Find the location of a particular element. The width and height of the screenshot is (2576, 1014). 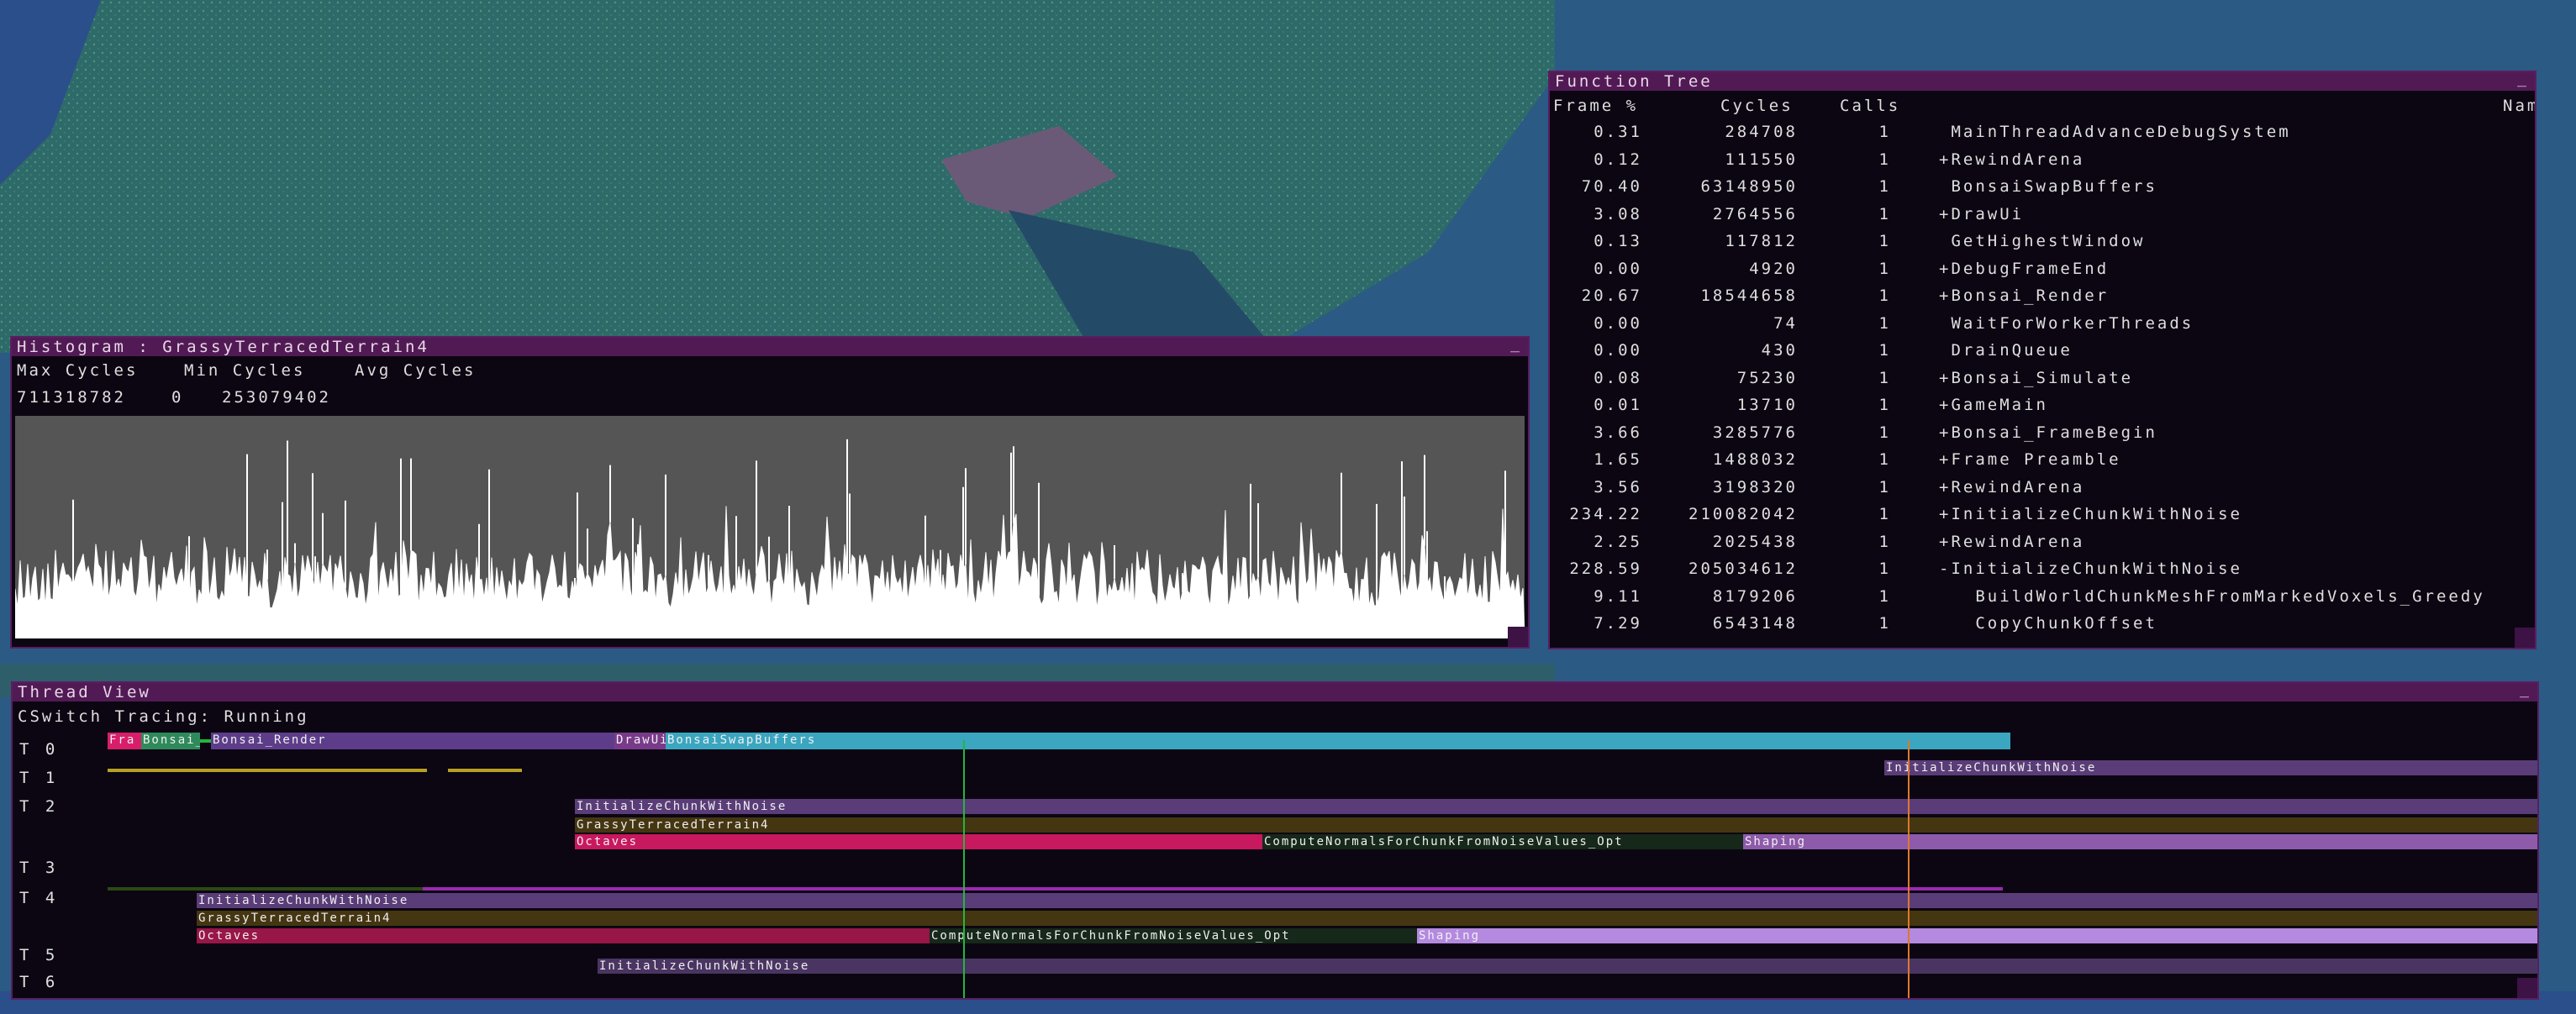

row-name: +GameMain is located at coordinates (1994, 405).